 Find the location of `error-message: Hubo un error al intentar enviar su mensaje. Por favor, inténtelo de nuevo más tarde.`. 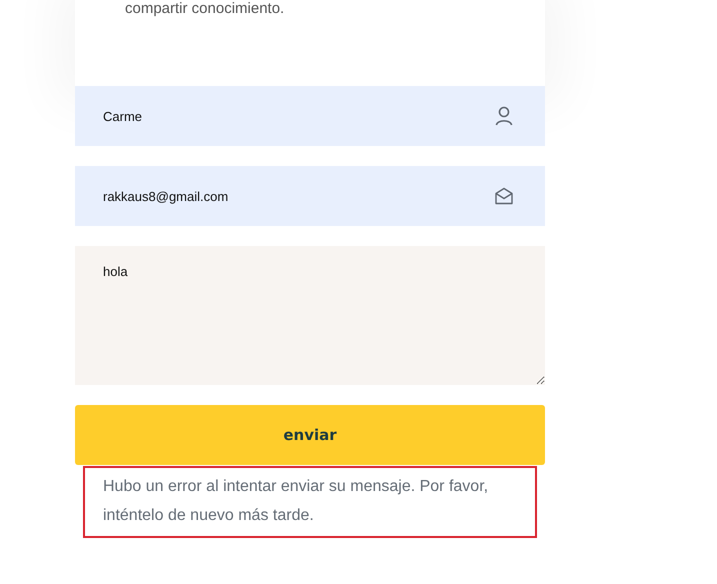

error-message: Hubo un error al intentar enviar su mensaje. Por favor, inténtelo de nuevo más tarde. is located at coordinates (310, 502).